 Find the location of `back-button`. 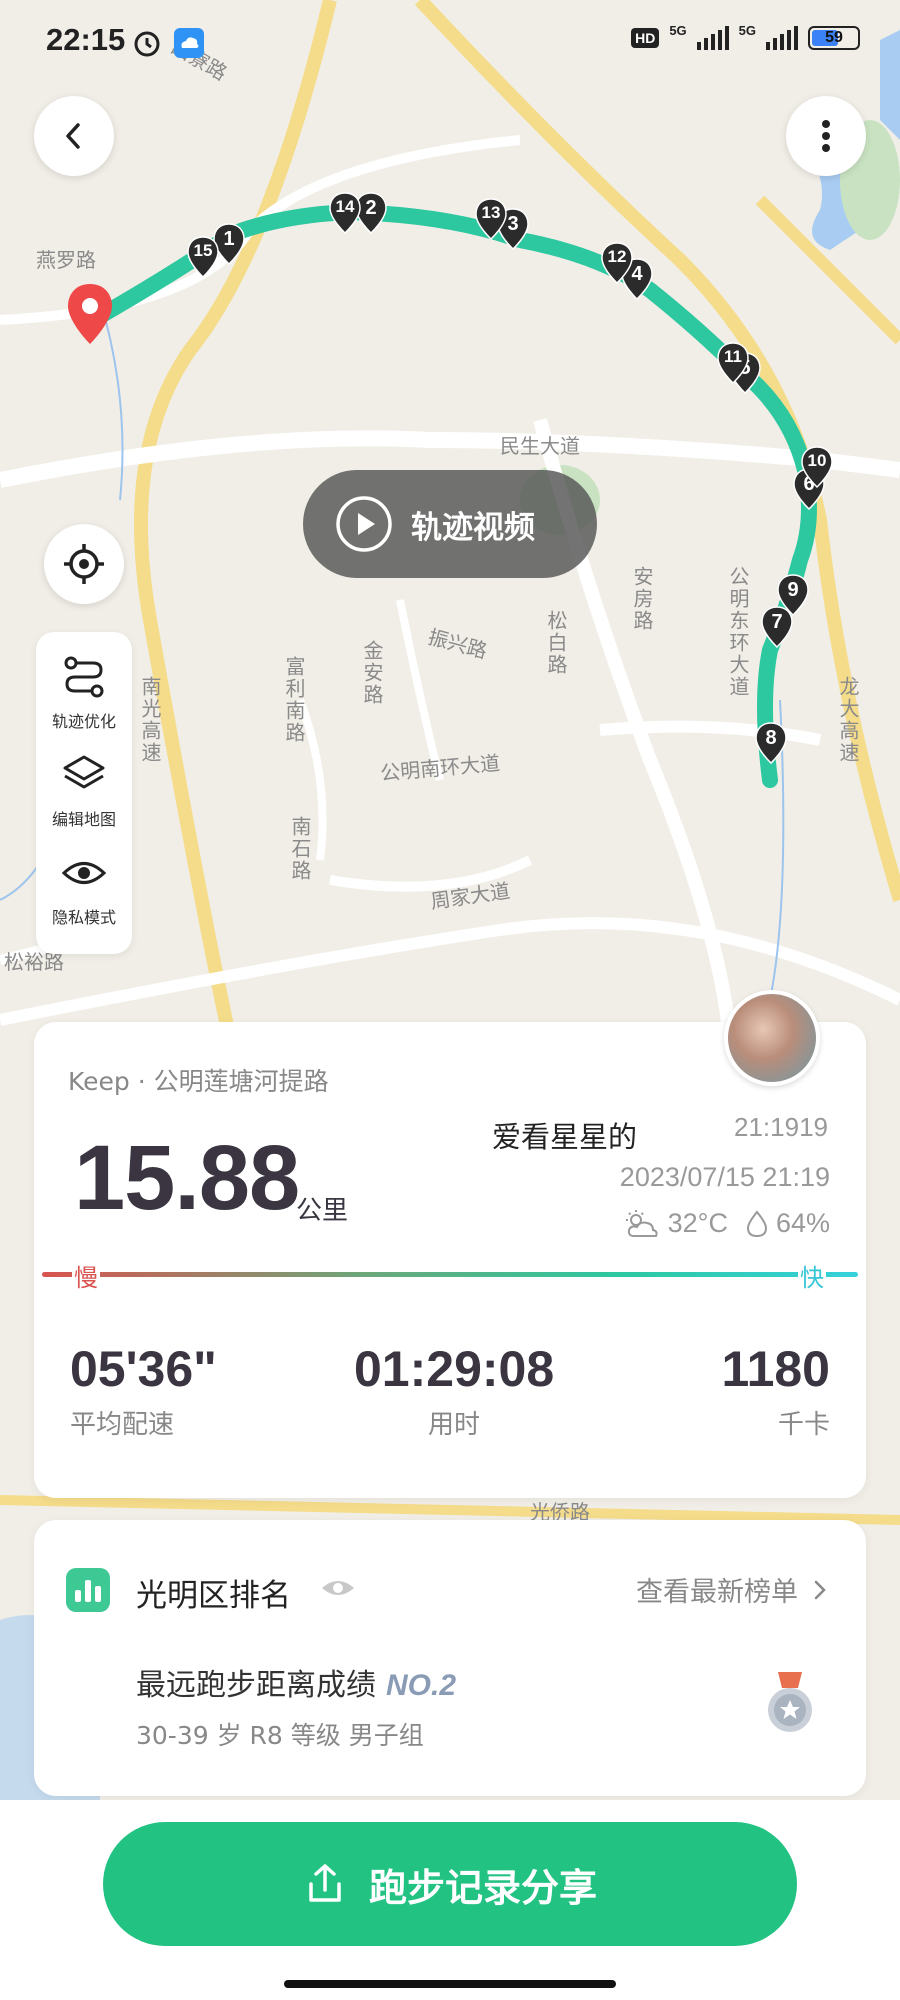

back-button is located at coordinates (74, 136).